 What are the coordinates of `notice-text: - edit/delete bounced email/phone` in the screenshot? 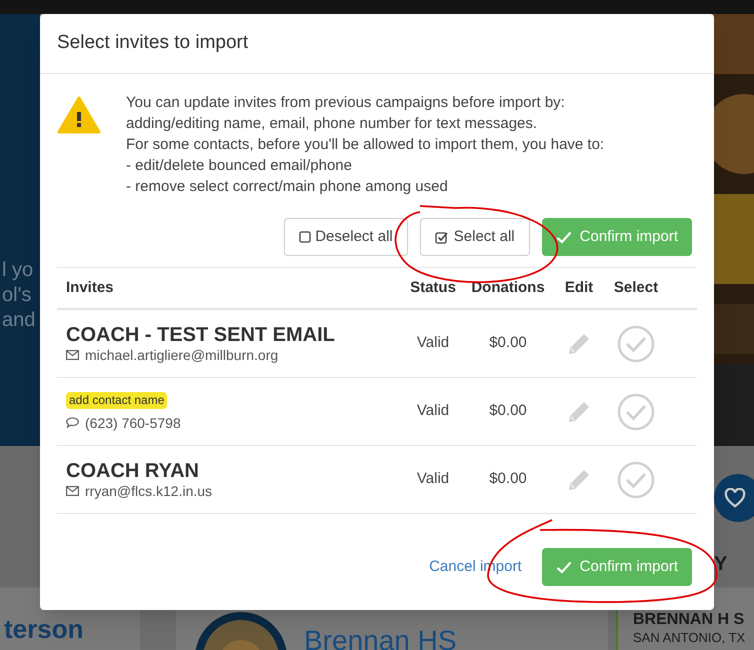 It's located at (239, 166).